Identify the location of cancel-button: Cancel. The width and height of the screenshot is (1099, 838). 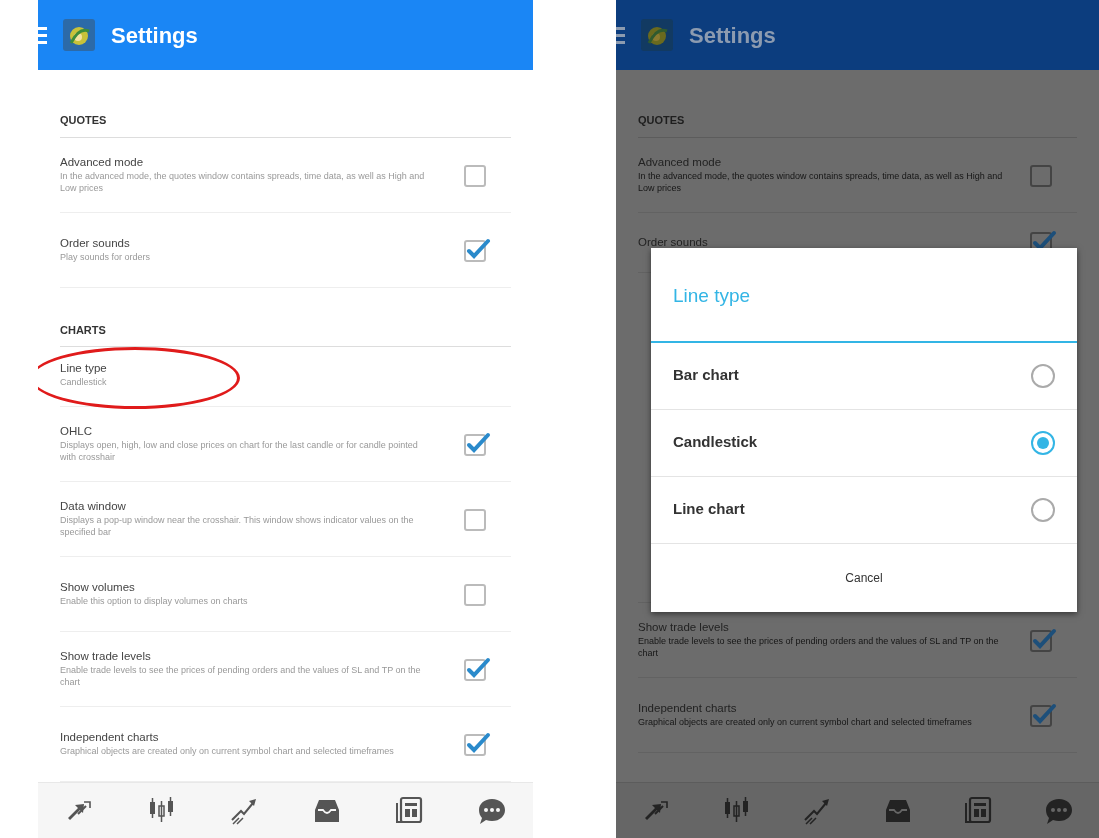
(864, 577).